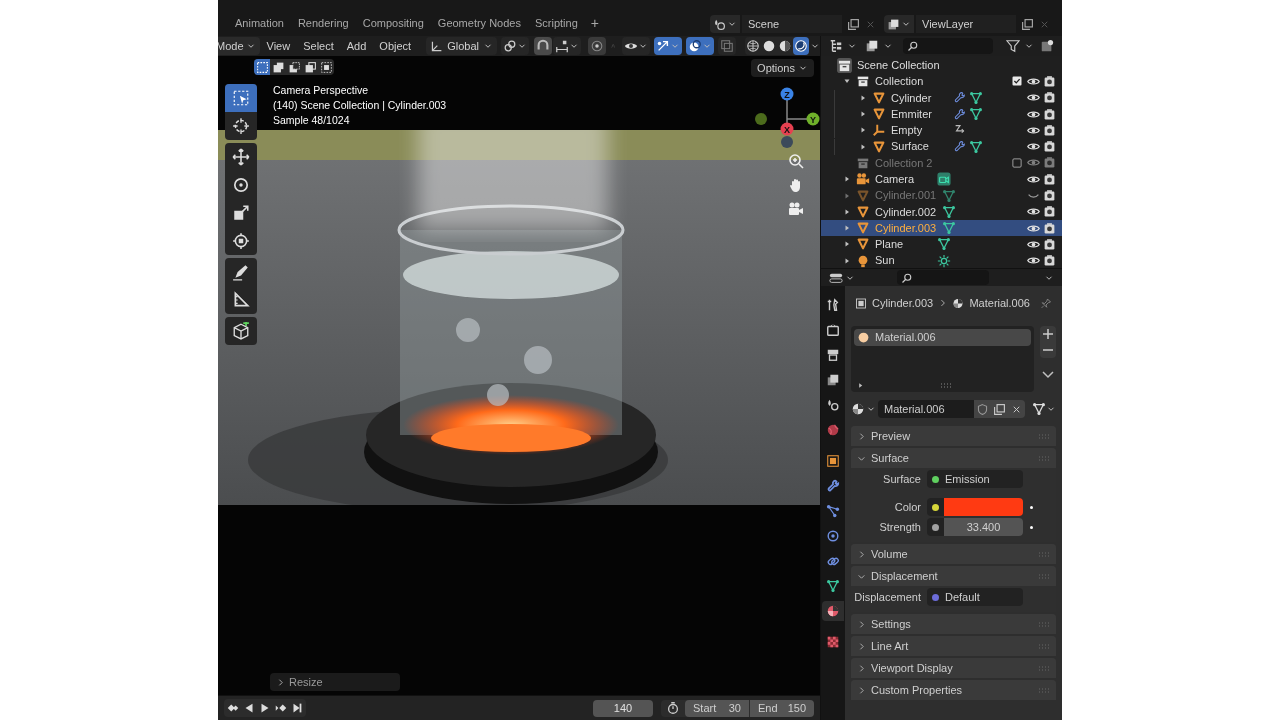 The width and height of the screenshot is (1280, 720). What do you see at coordinates (395, 46) in the screenshot?
I see `menu-item: Object` at bounding box center [395, 46].